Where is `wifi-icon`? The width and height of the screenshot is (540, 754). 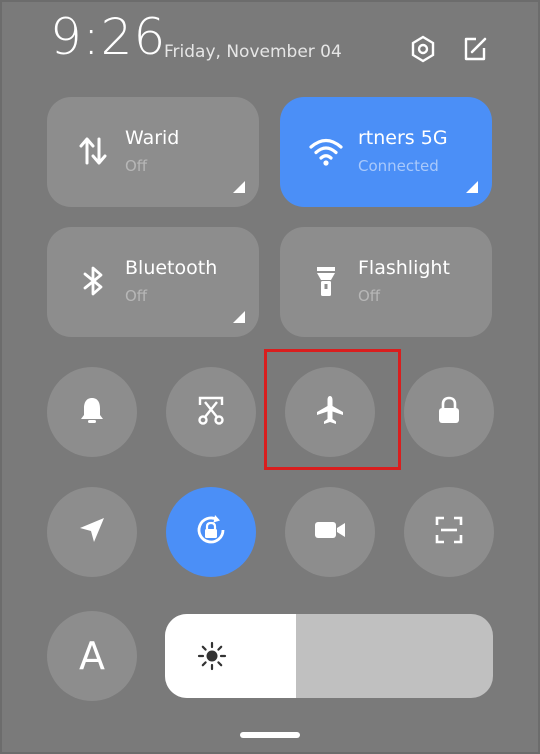 wifi-icon is located at coordinates (326, 151).